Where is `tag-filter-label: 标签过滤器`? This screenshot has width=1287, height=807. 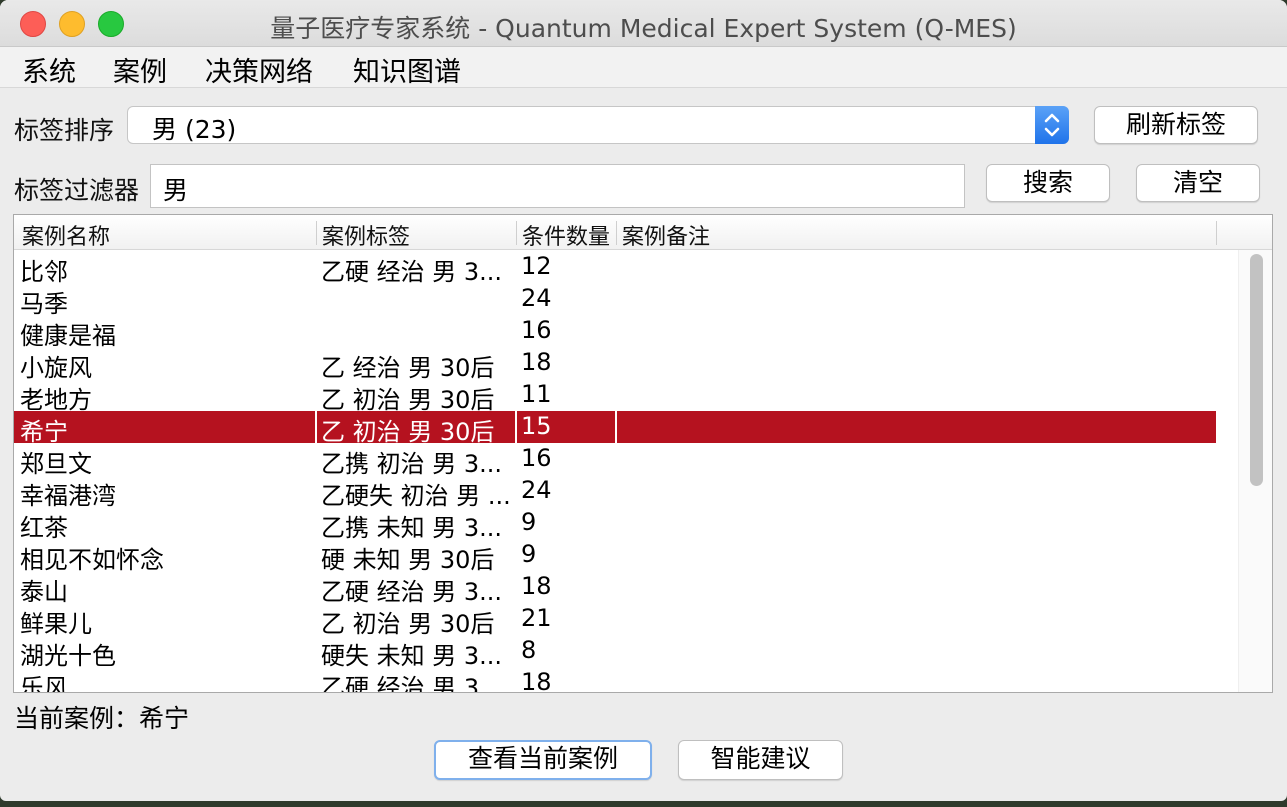
tag-filter-label: 标签过滤器 is located at coordinates (77, 190).